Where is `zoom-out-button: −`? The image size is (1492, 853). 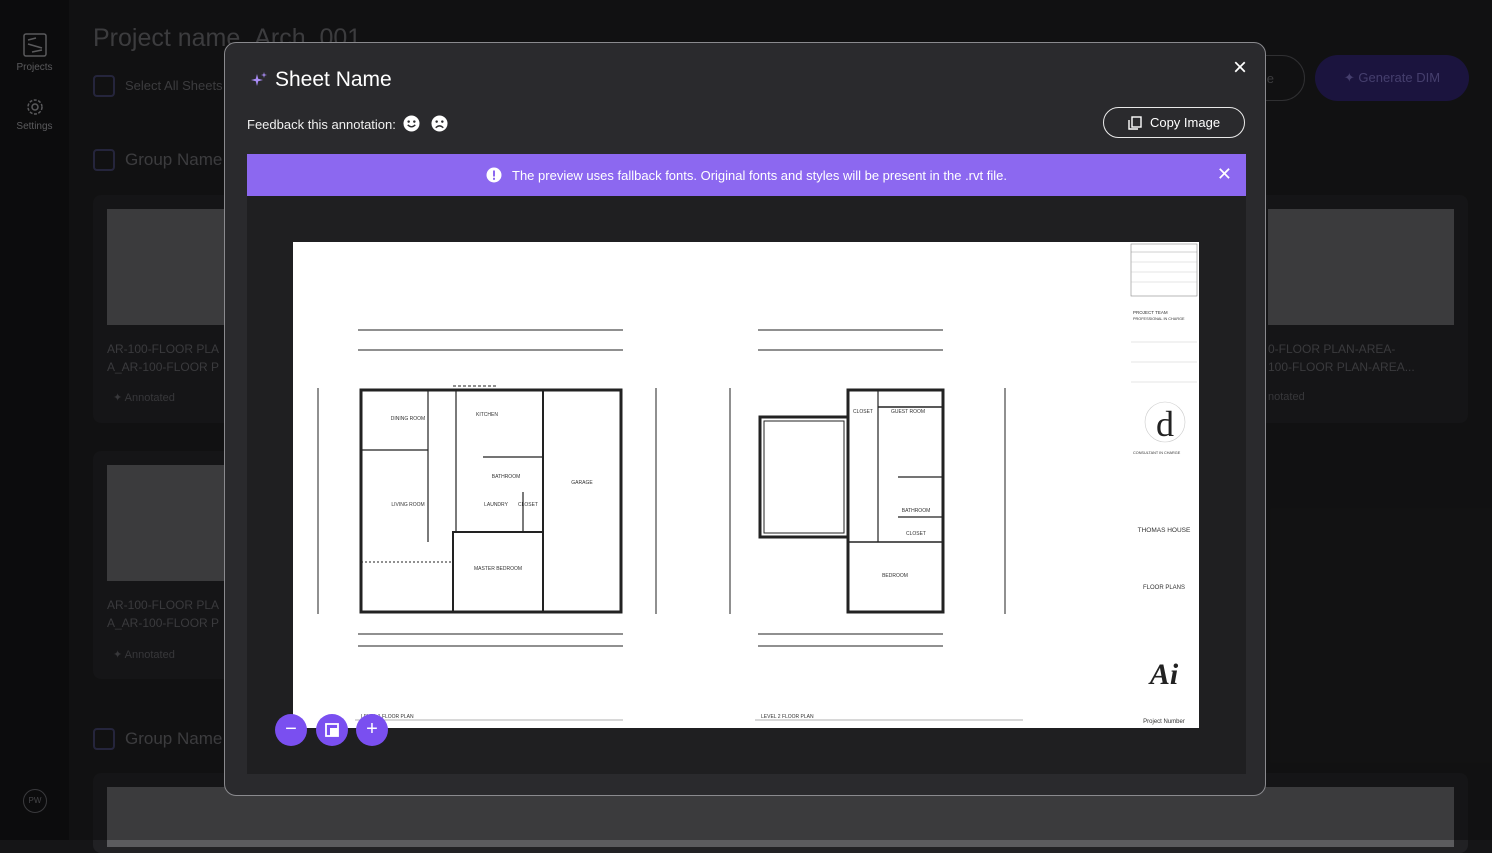
zoom-out-button: − is located at coordinates (291, 730).